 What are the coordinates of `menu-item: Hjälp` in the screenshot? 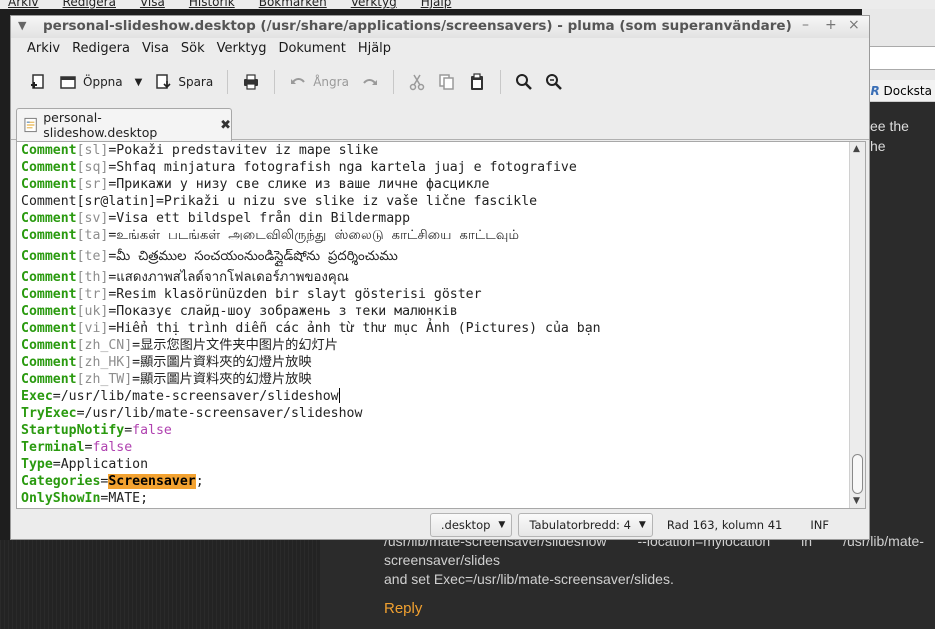 It's located at (374, 49).